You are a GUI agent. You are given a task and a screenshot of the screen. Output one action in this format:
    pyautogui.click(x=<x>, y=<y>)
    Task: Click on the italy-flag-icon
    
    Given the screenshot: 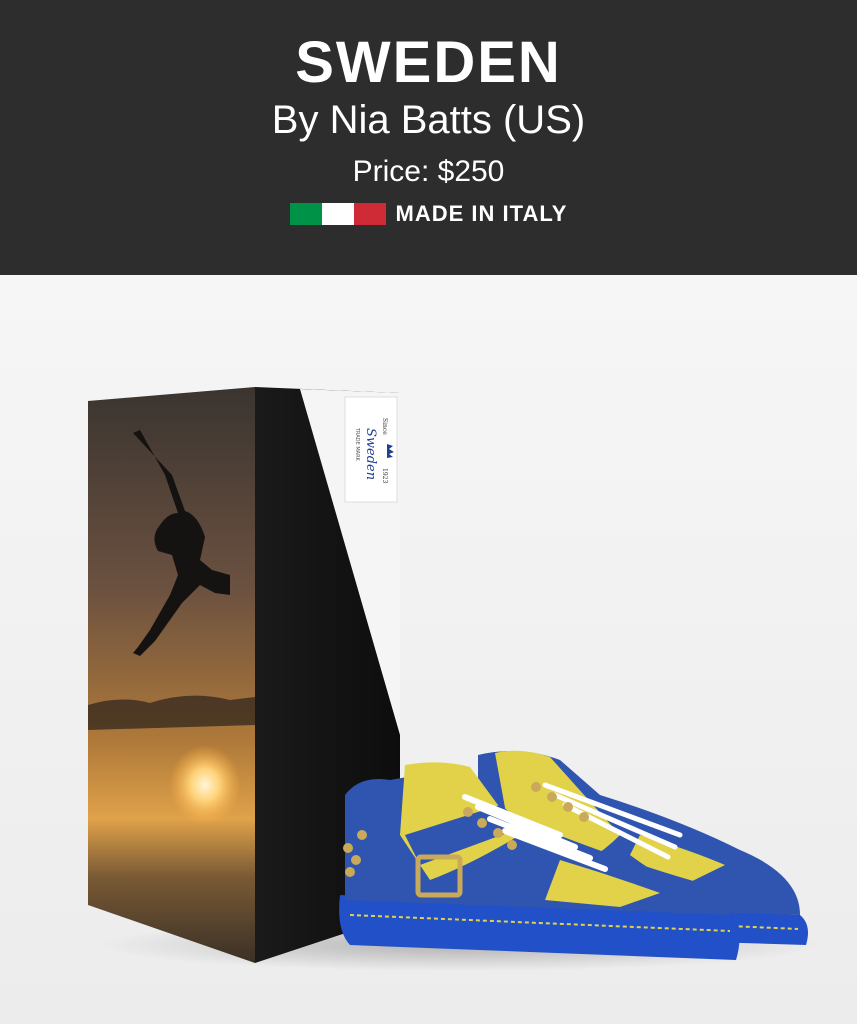 What is the action you would take?
    pyautogui.click(x=337, y=214)
    